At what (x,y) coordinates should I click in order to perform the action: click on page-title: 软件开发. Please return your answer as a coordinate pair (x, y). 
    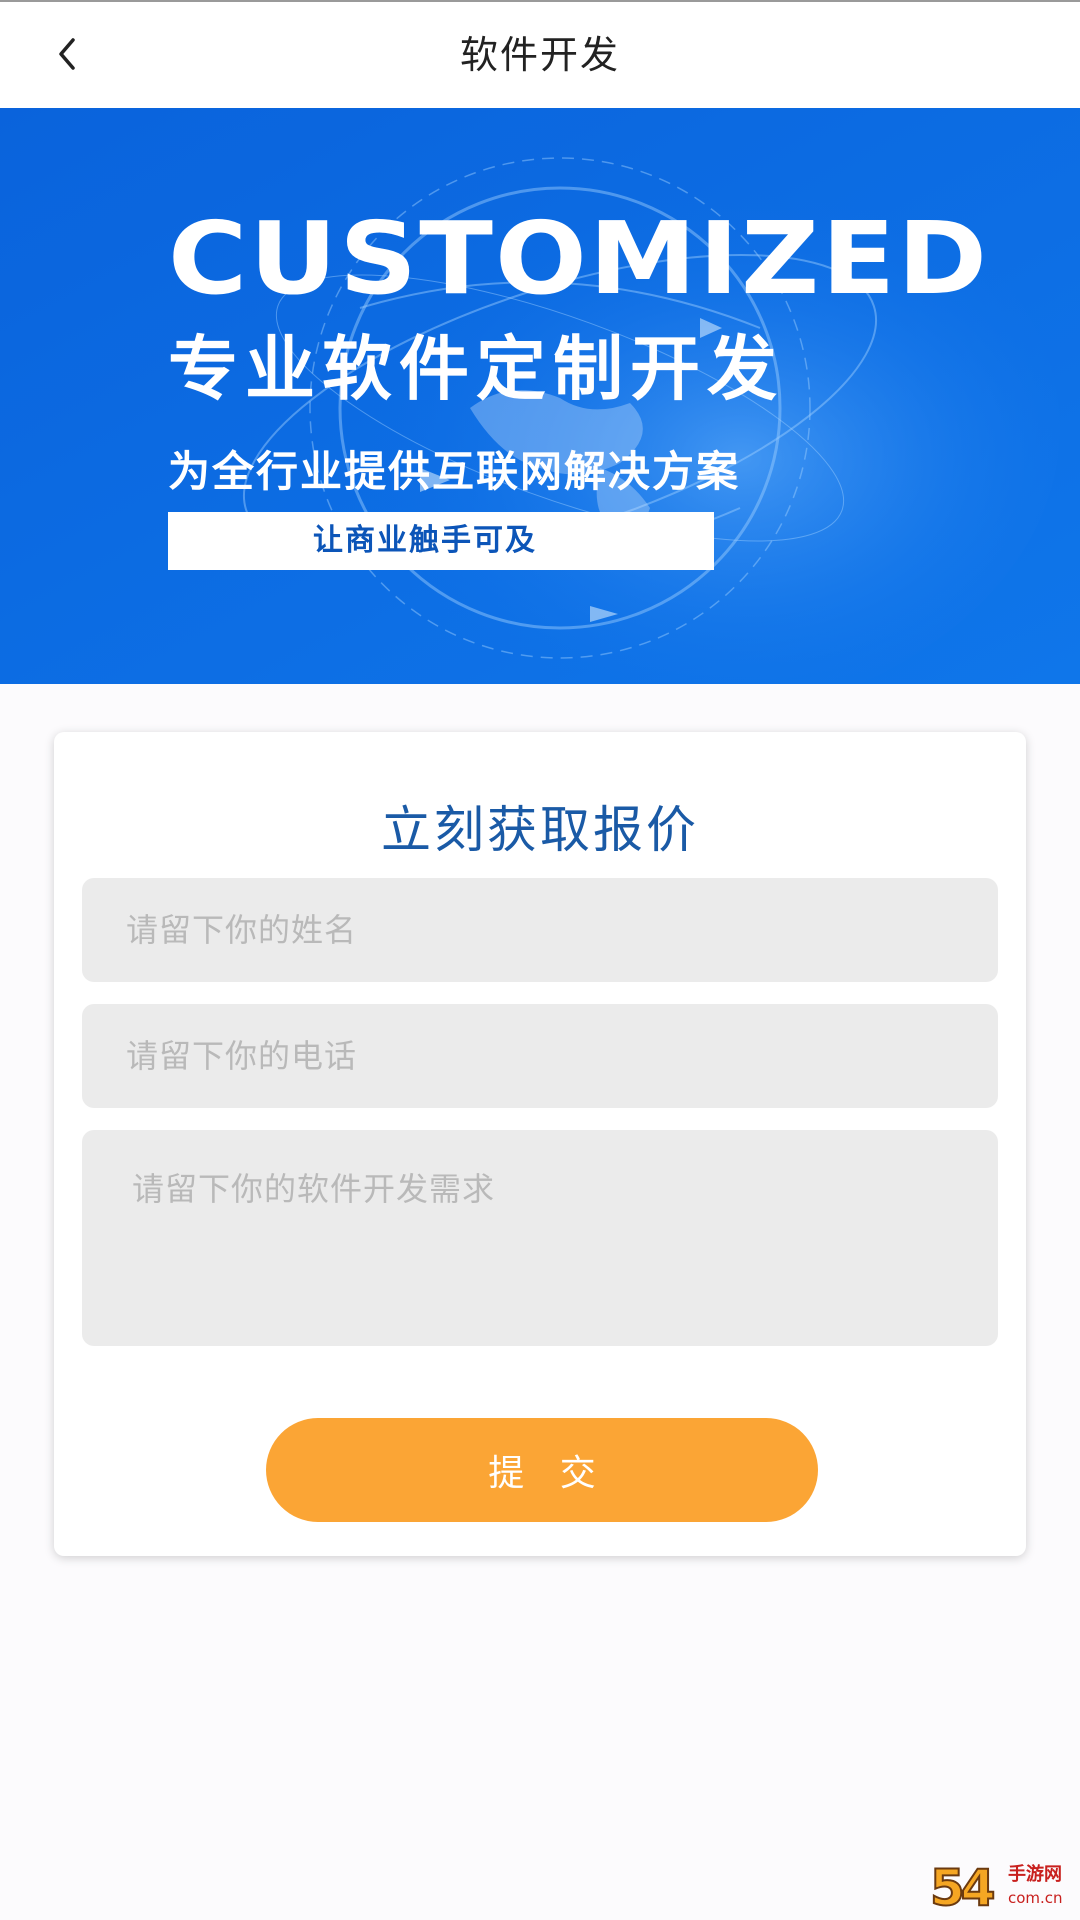
    Looking at the image, I should click on (539, 55).